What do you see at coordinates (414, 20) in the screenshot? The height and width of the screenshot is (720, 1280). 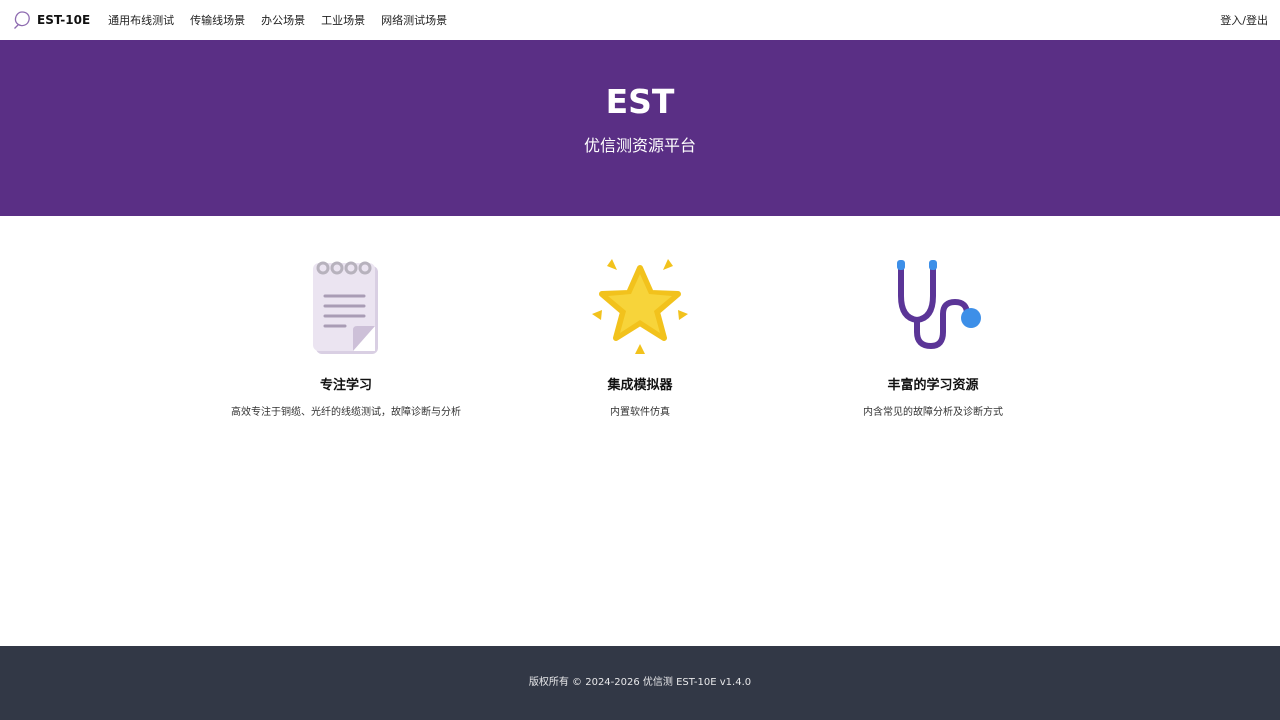 I see `nav-link-network-test: 网络测试场景` at bounding box center [414, 20].